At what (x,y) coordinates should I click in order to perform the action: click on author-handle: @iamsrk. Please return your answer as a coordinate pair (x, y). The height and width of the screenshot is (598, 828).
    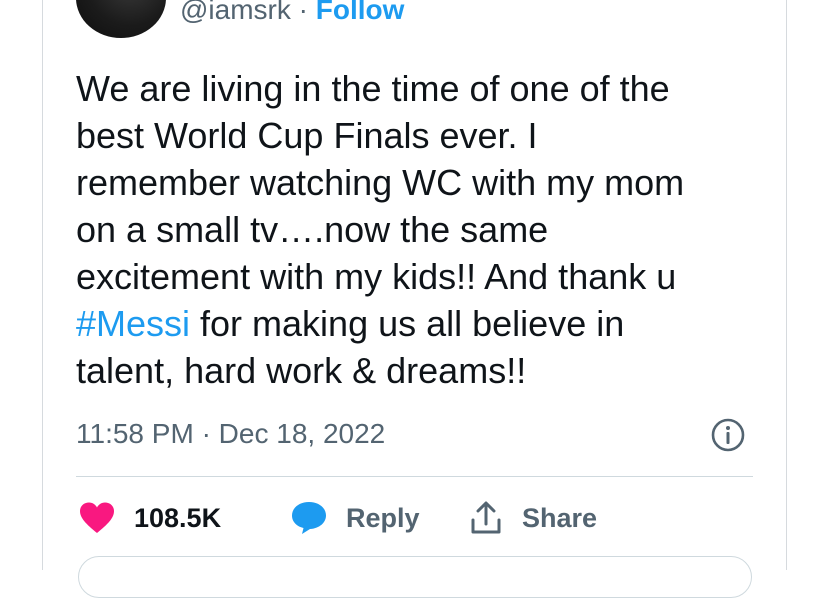
    Looking at the image, I should click on (235, 12).